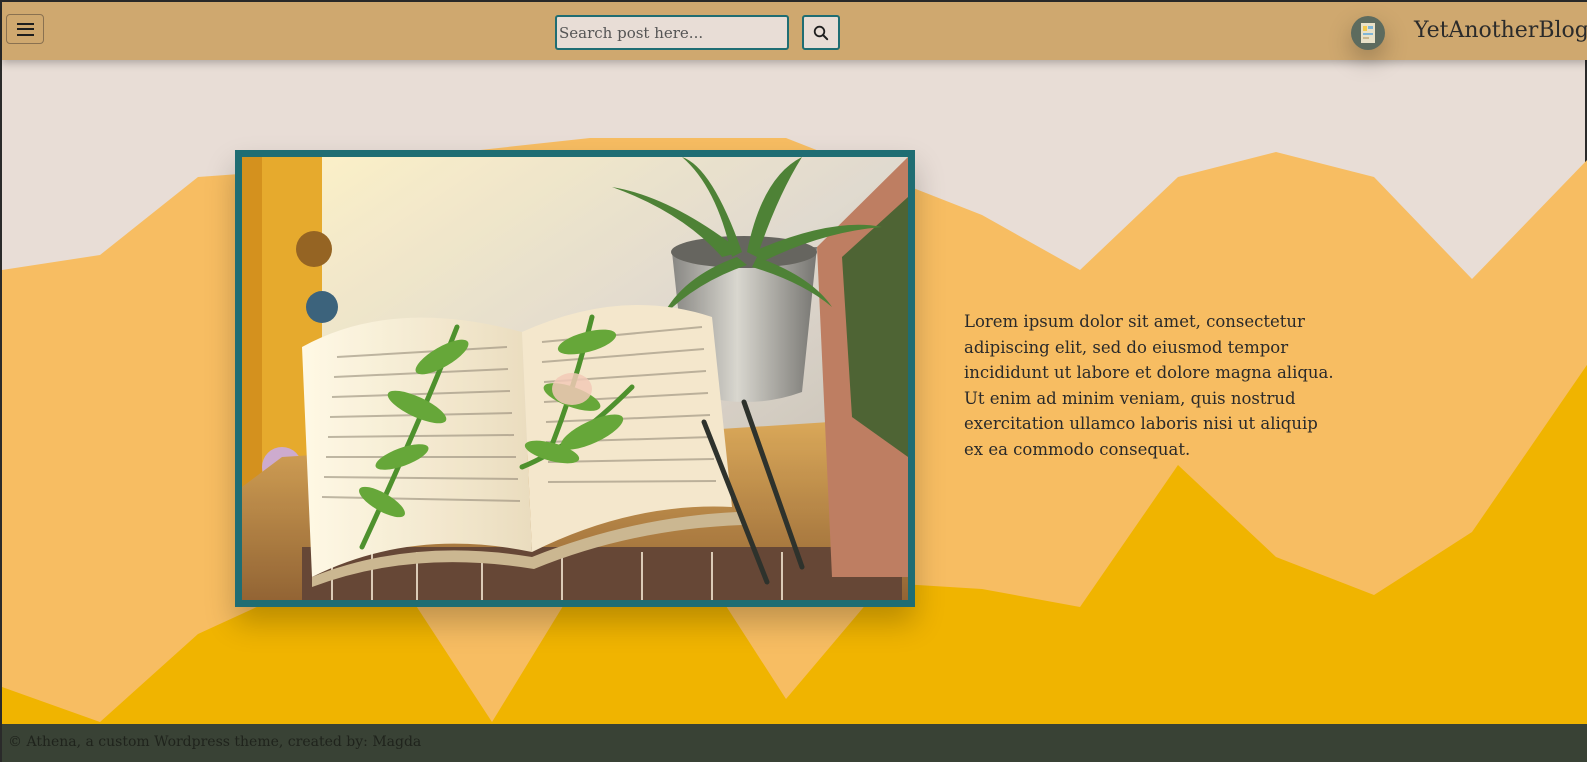  What do you see at coordinates (1500, 30) in the screenshot?
I see `site-title: YetAnotherBlog` at bounding box center [1500, 30].